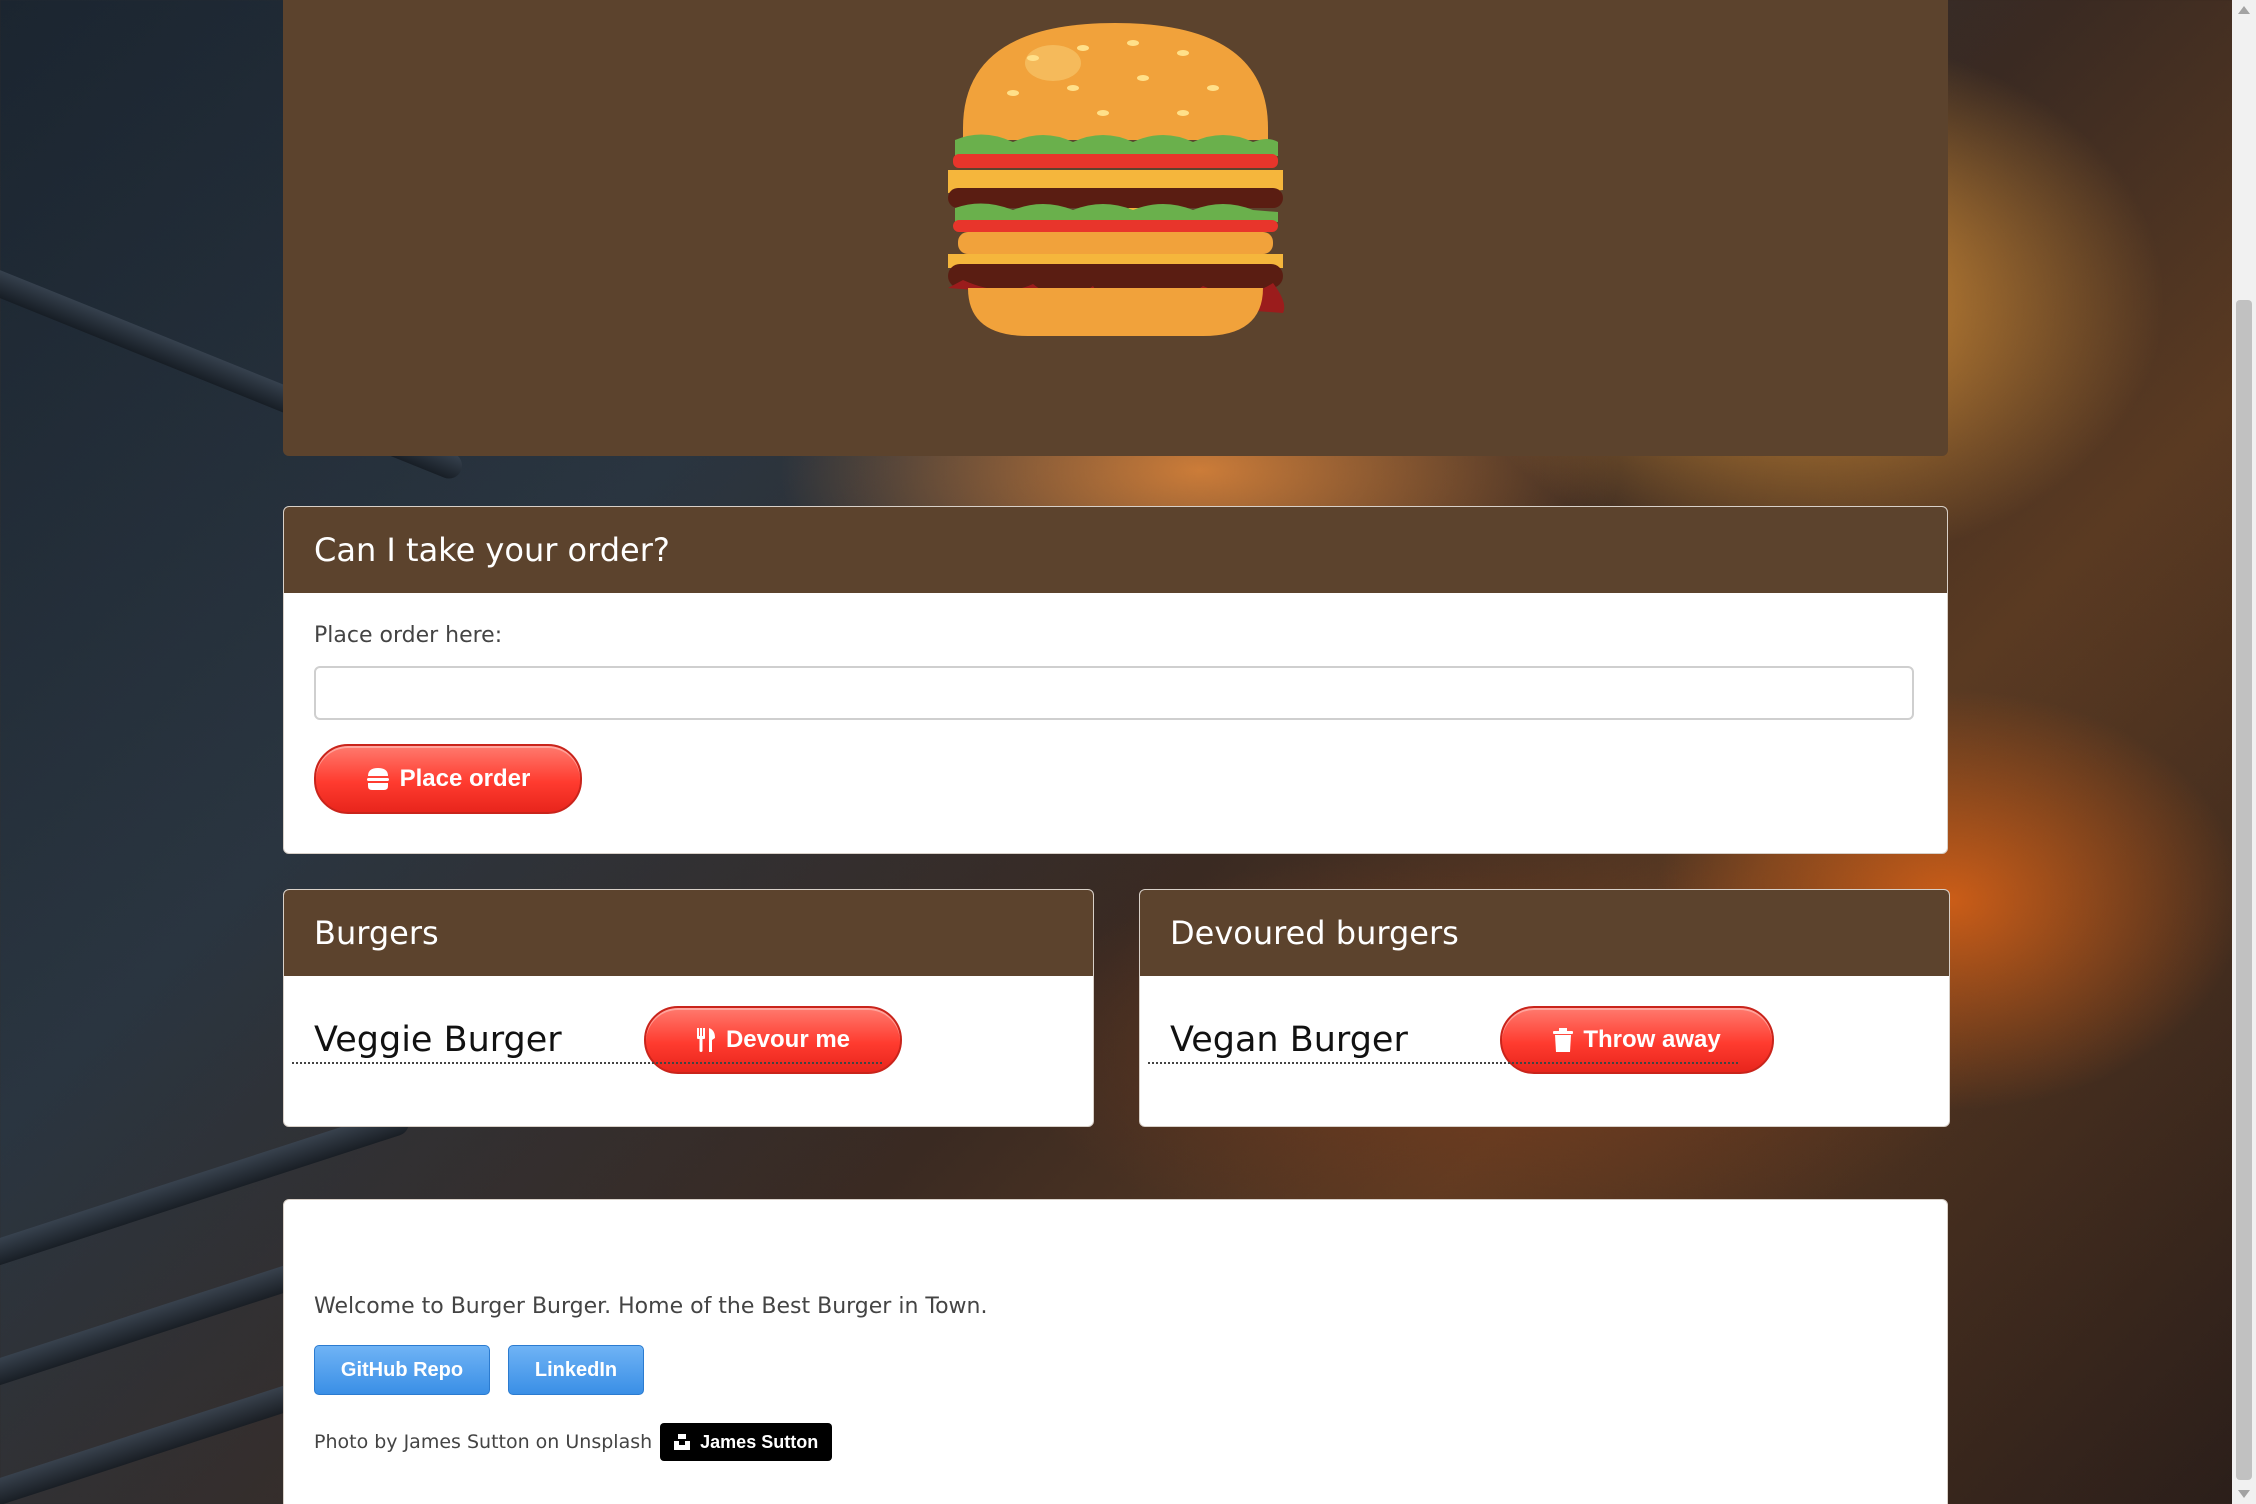 Image resolution: width=2256 pixels, height=1504 pixels. I want to click on unsplash-badge: James Sutton, so click(746, 1442).